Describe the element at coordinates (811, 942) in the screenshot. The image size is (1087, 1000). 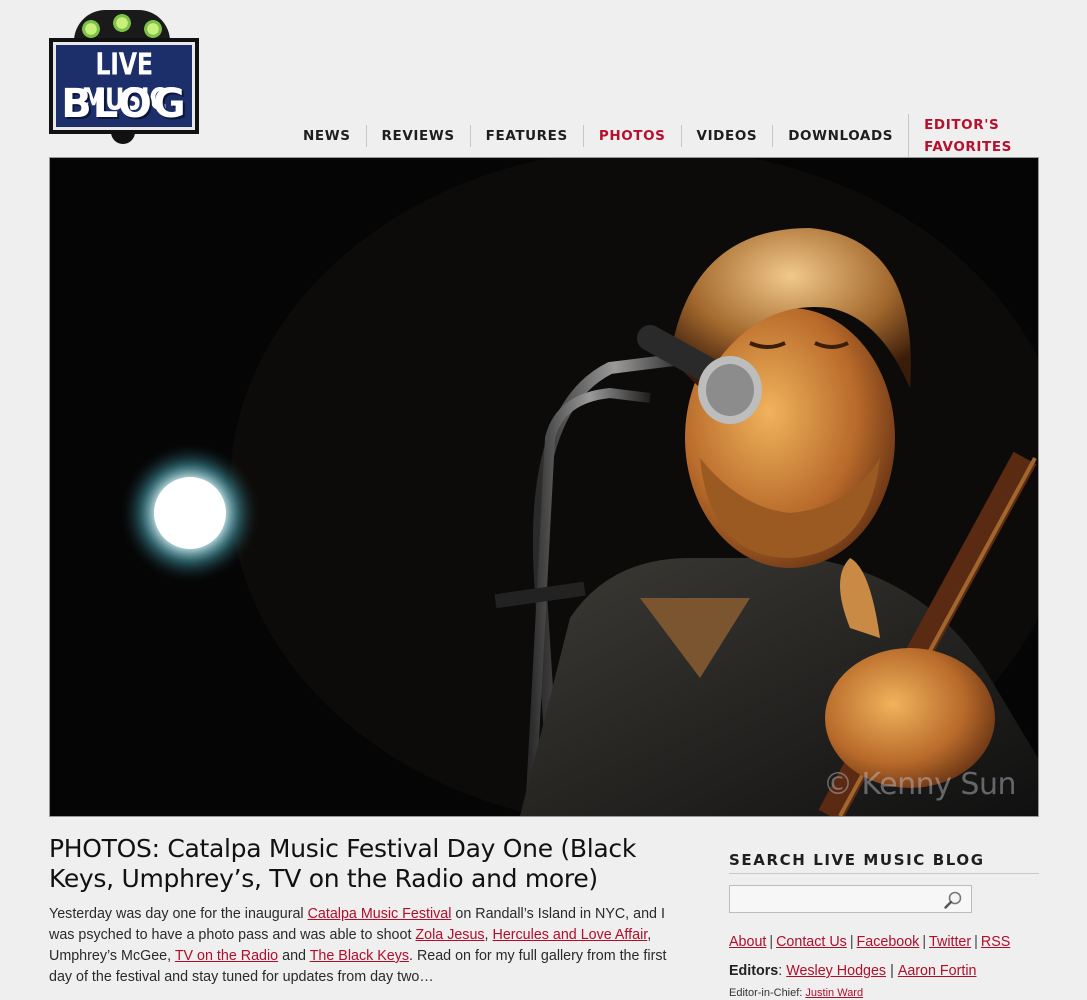
I see `link-contact-us: Contact Us` at that location.